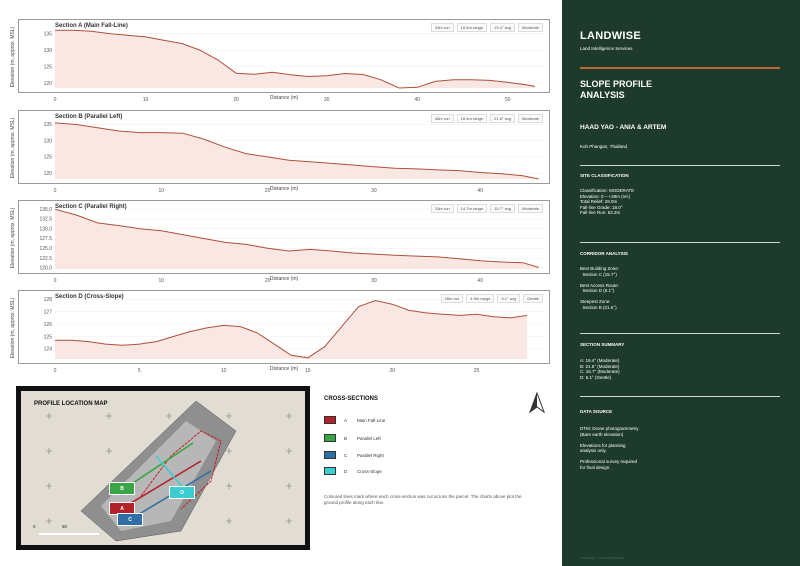  What do you see at coordinates (48, 350) in the screenshot?
I see `y-tick-label: 124` at bounding box center [48, 350].